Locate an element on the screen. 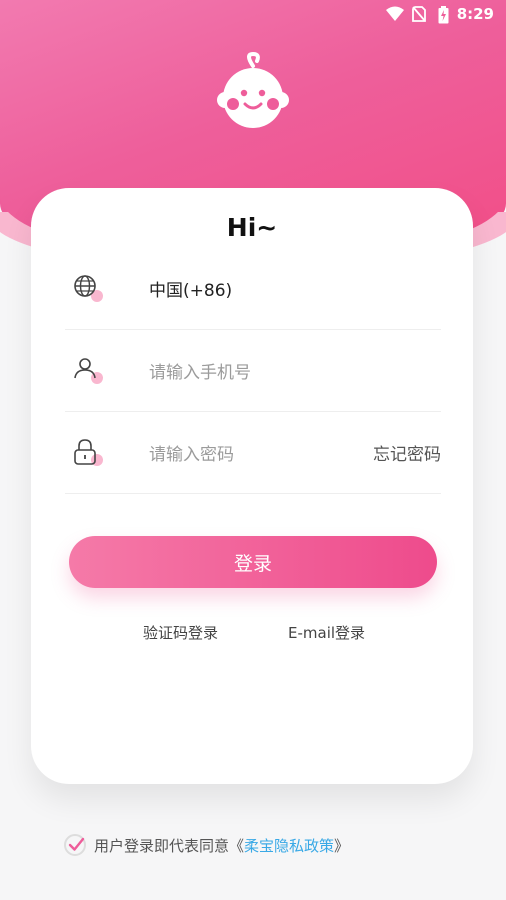 This screenshot has width=506, height=900. status-bar: 8:29 is located at coordinates (406, 14).